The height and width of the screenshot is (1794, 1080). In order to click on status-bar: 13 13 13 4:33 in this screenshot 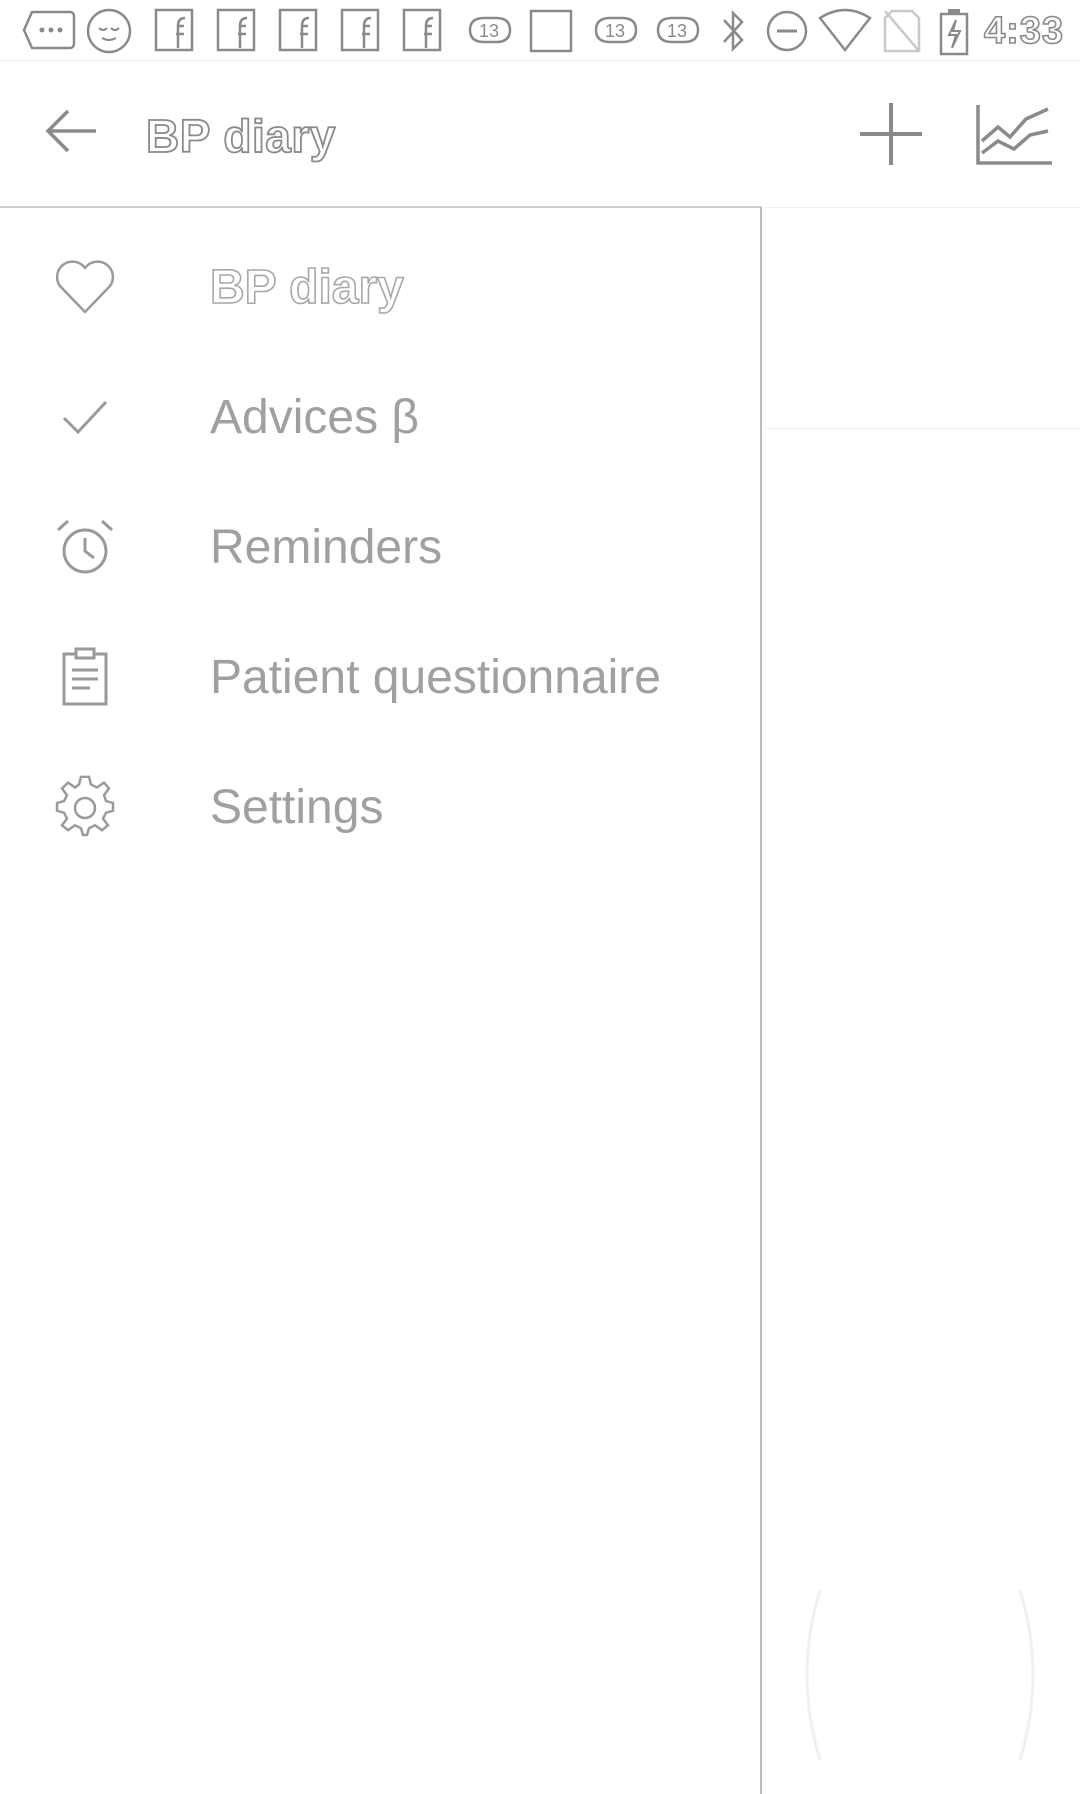, I will do `click(540, 30)`.